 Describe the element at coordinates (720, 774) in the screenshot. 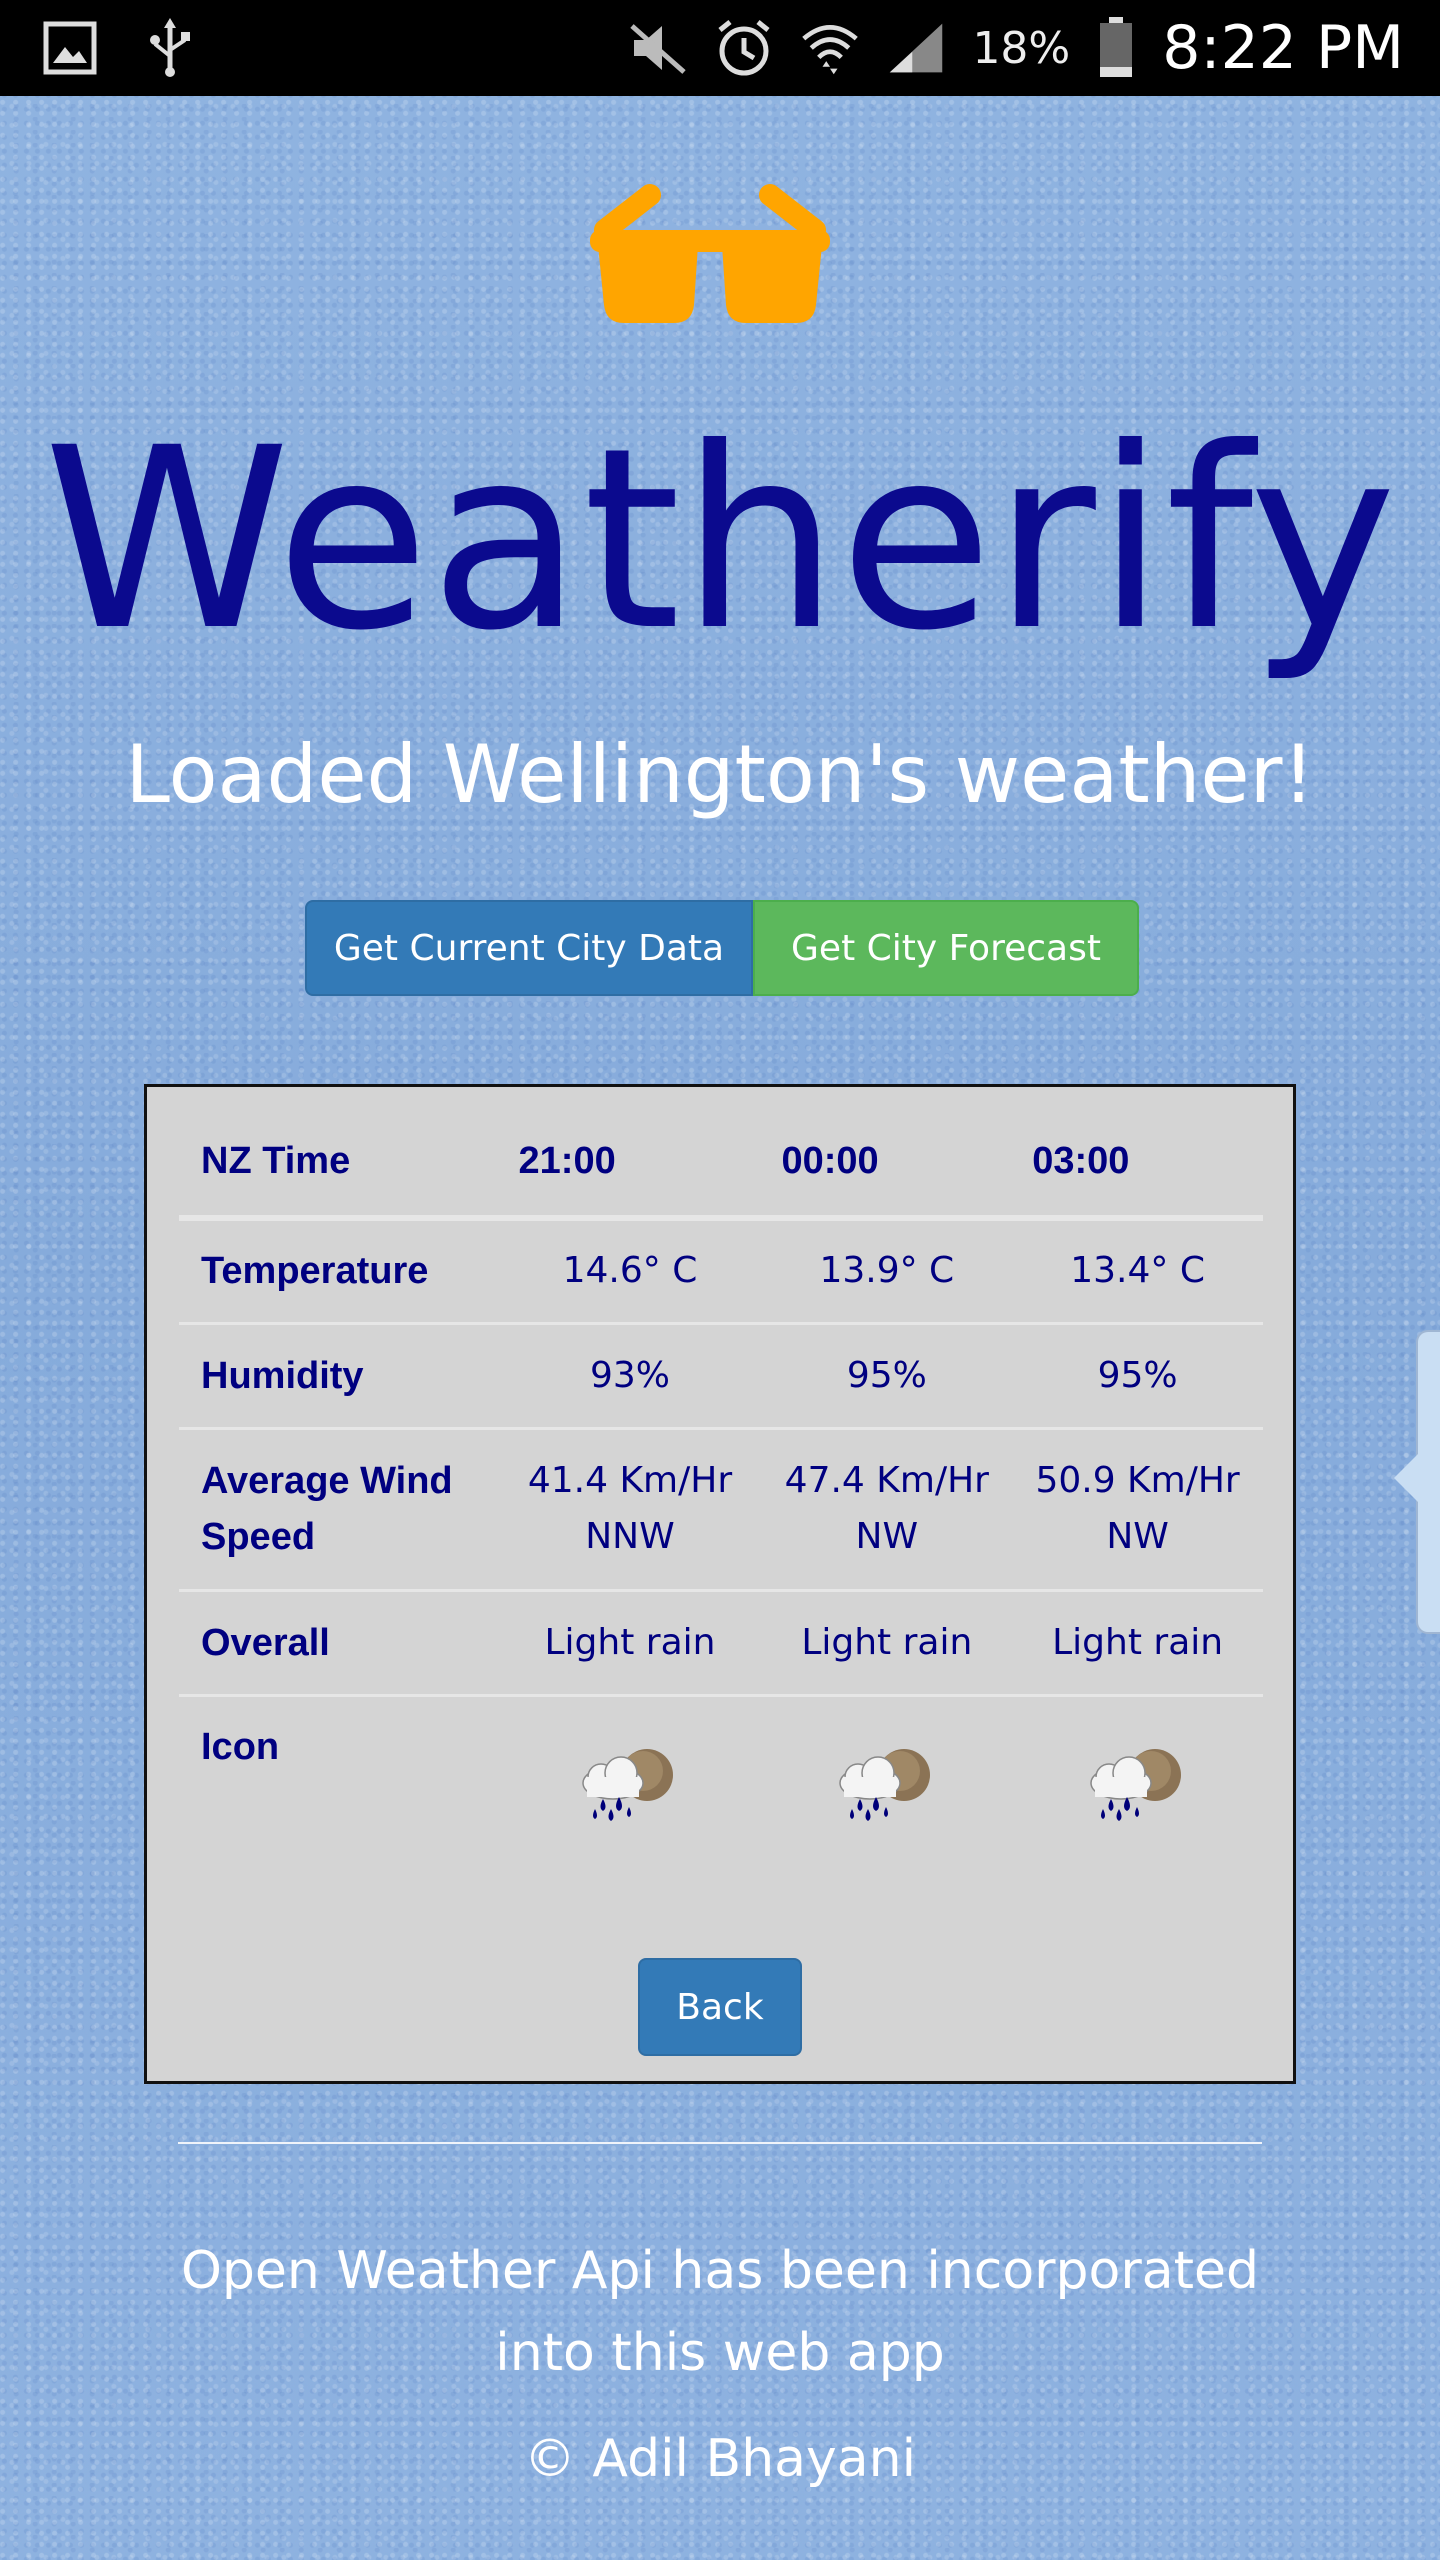

I see `status-message: Loaded Wellington's weather!` at that location.